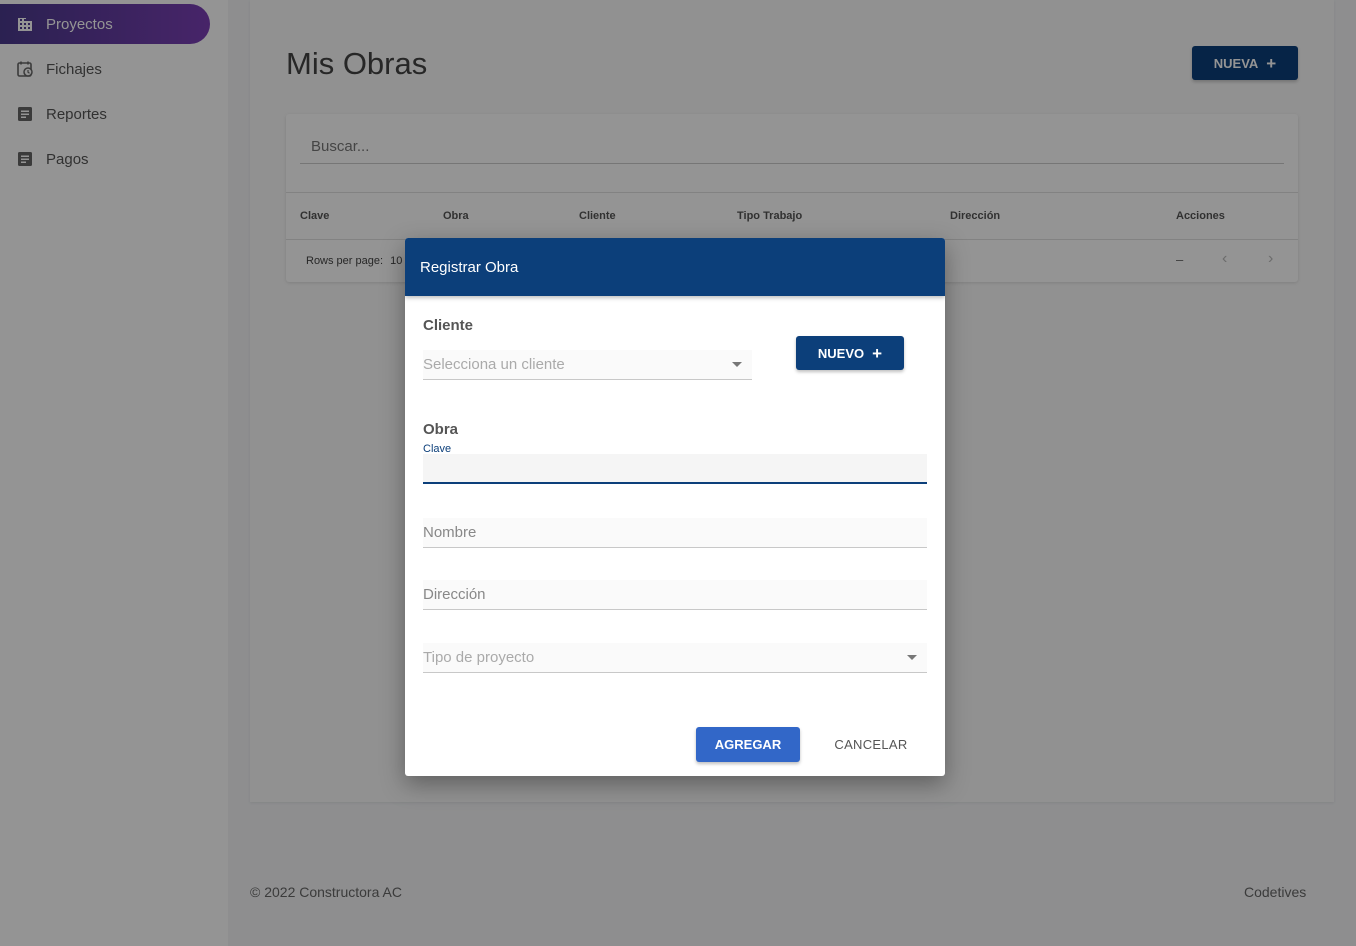  I want to click on new-client-button: NUEVO +, so click(850, 353).